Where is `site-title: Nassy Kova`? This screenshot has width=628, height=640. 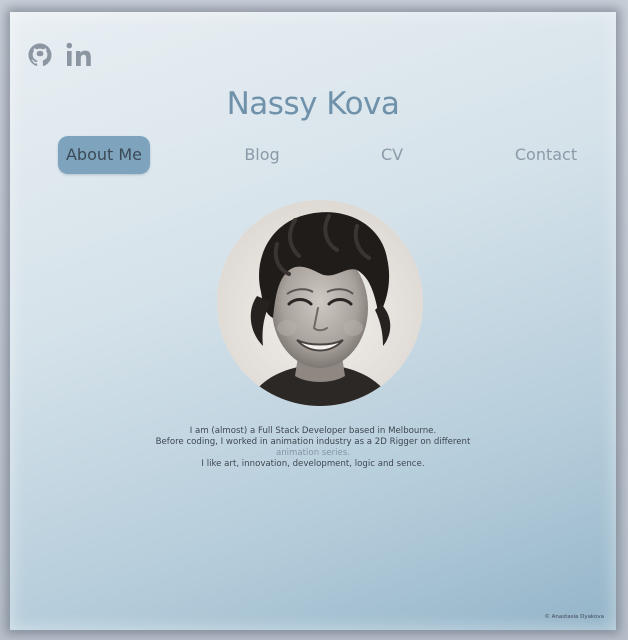 site-title: Nassy Kova is located at coordinates (313, 104).